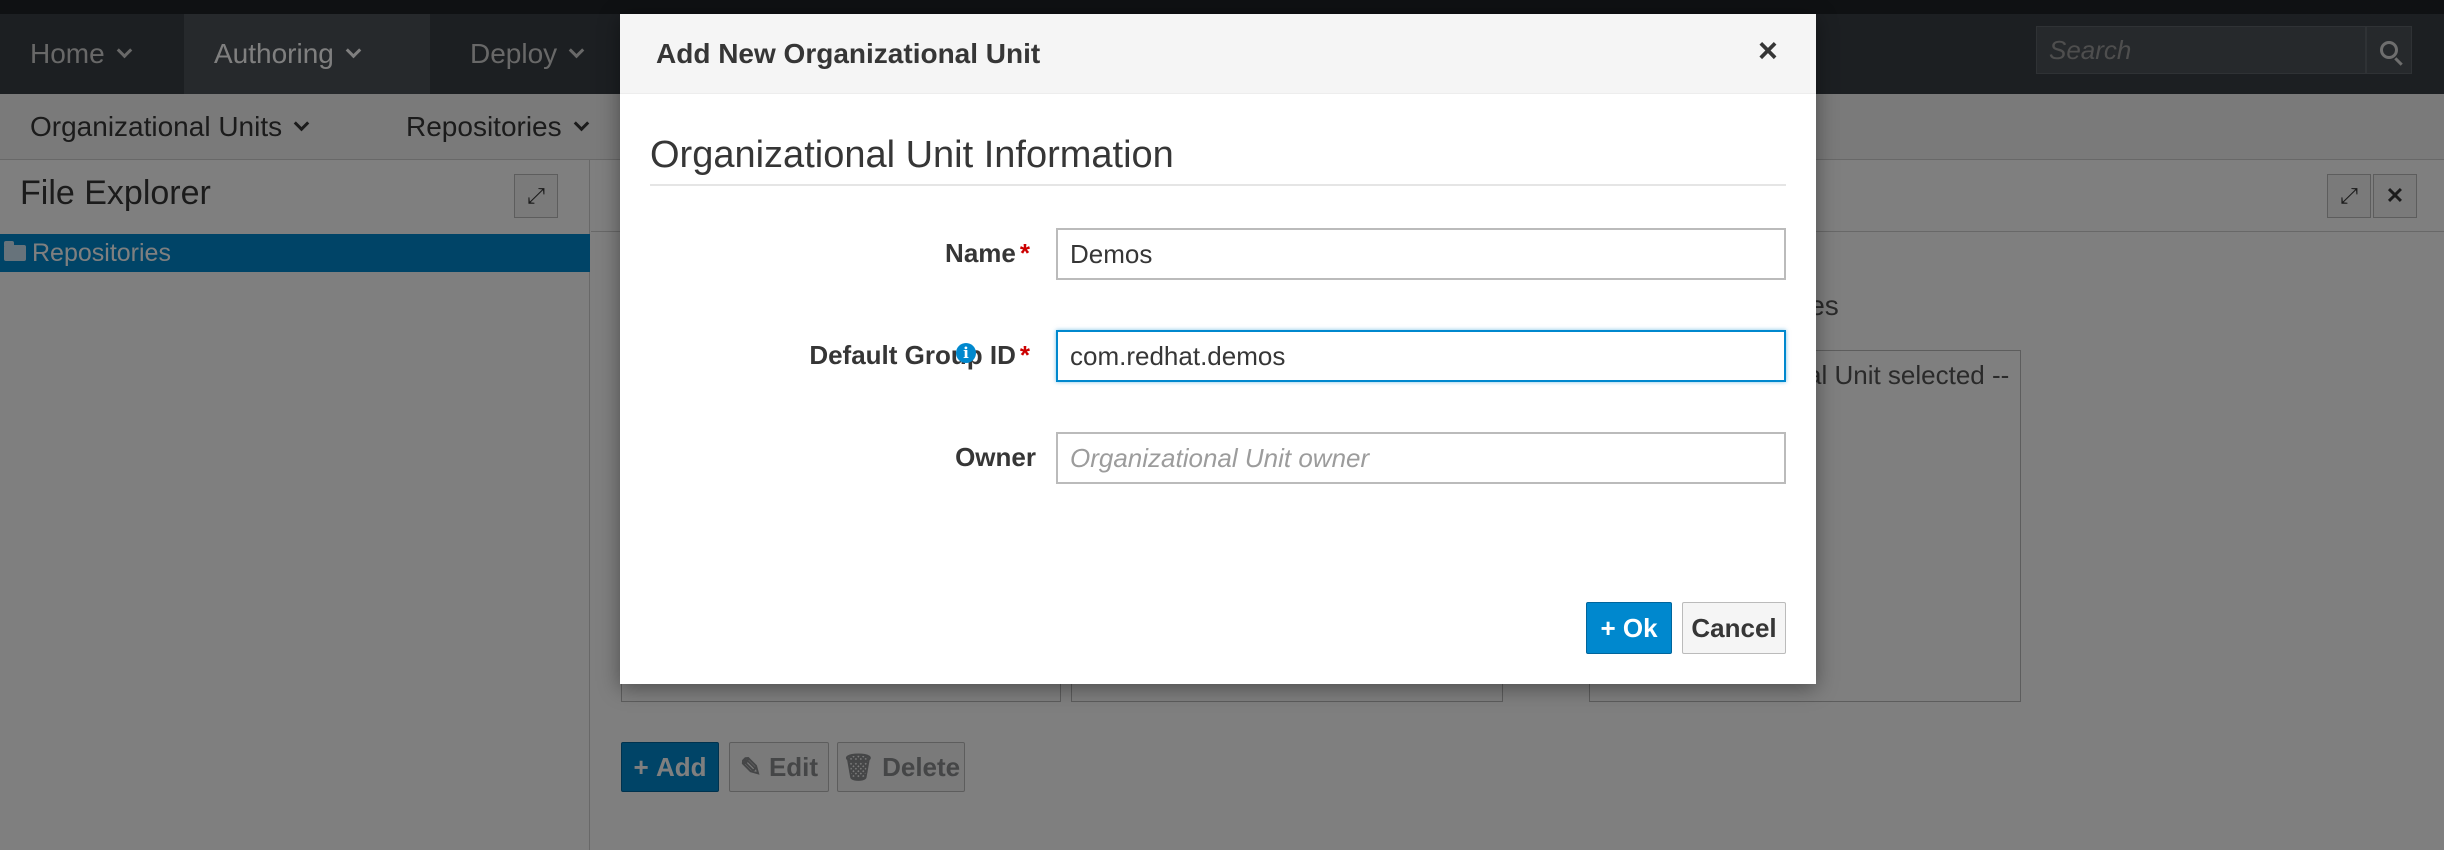  I want to click on cancel-button: Cancel, so click(1734, 628).